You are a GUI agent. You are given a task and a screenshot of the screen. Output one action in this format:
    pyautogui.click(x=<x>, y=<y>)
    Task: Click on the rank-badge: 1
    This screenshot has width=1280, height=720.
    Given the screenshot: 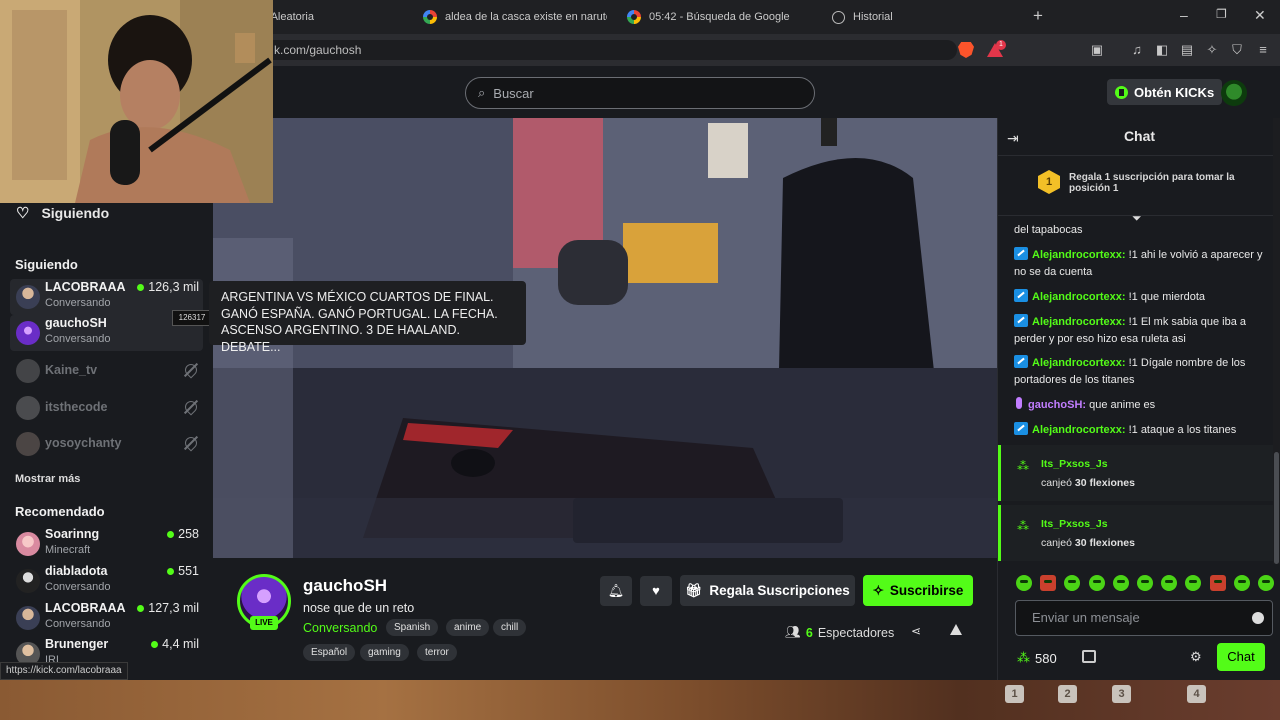 What is the action you would take?
    pyautogui.click(x=1049, y=182)
    